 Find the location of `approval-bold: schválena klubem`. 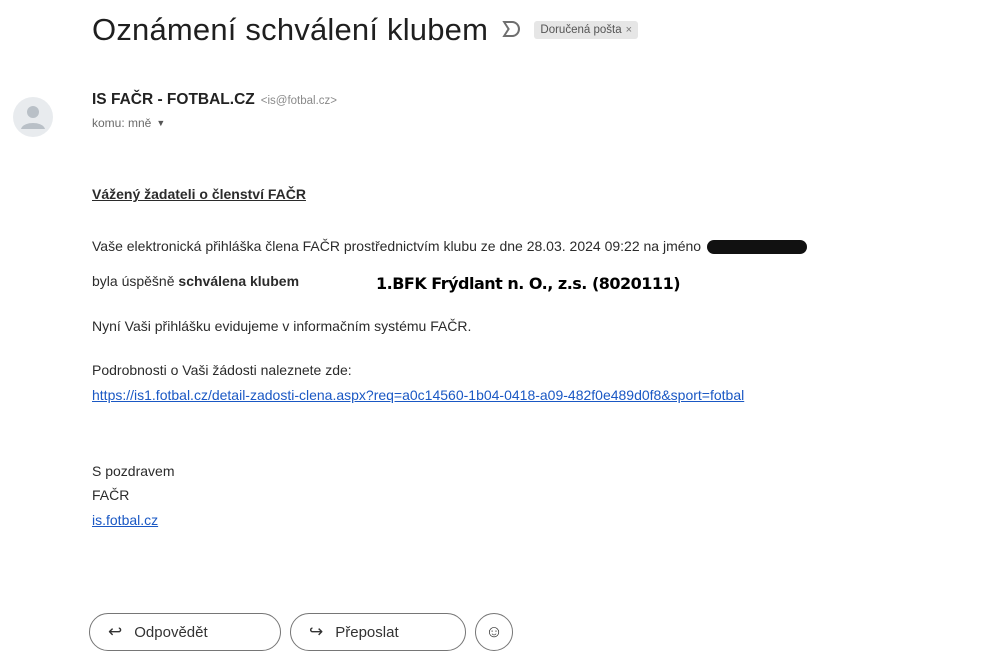

approval-bold: schválena klubem is located at coordinates (239, 281).